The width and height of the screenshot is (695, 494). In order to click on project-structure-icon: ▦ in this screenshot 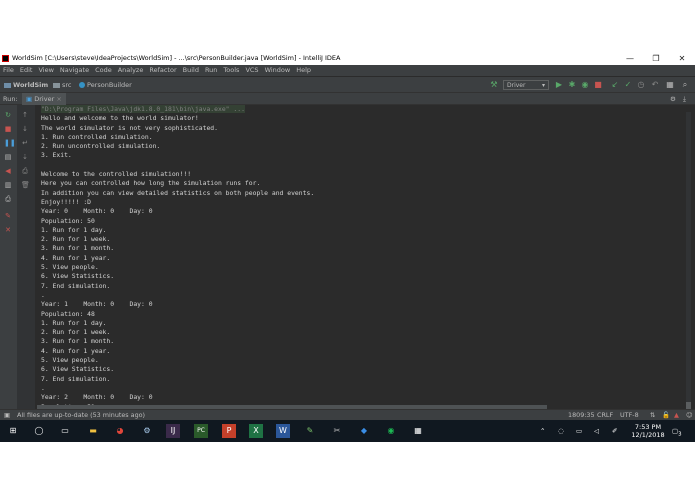, I will do `click(670, 85)`.